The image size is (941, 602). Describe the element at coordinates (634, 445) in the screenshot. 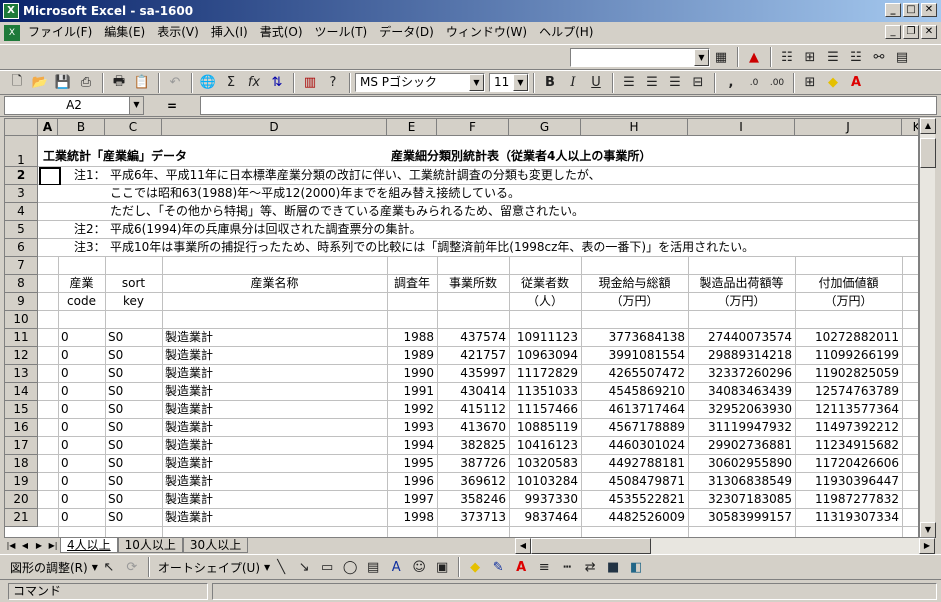

I see `cell-payroll: 4460301024` at that location.